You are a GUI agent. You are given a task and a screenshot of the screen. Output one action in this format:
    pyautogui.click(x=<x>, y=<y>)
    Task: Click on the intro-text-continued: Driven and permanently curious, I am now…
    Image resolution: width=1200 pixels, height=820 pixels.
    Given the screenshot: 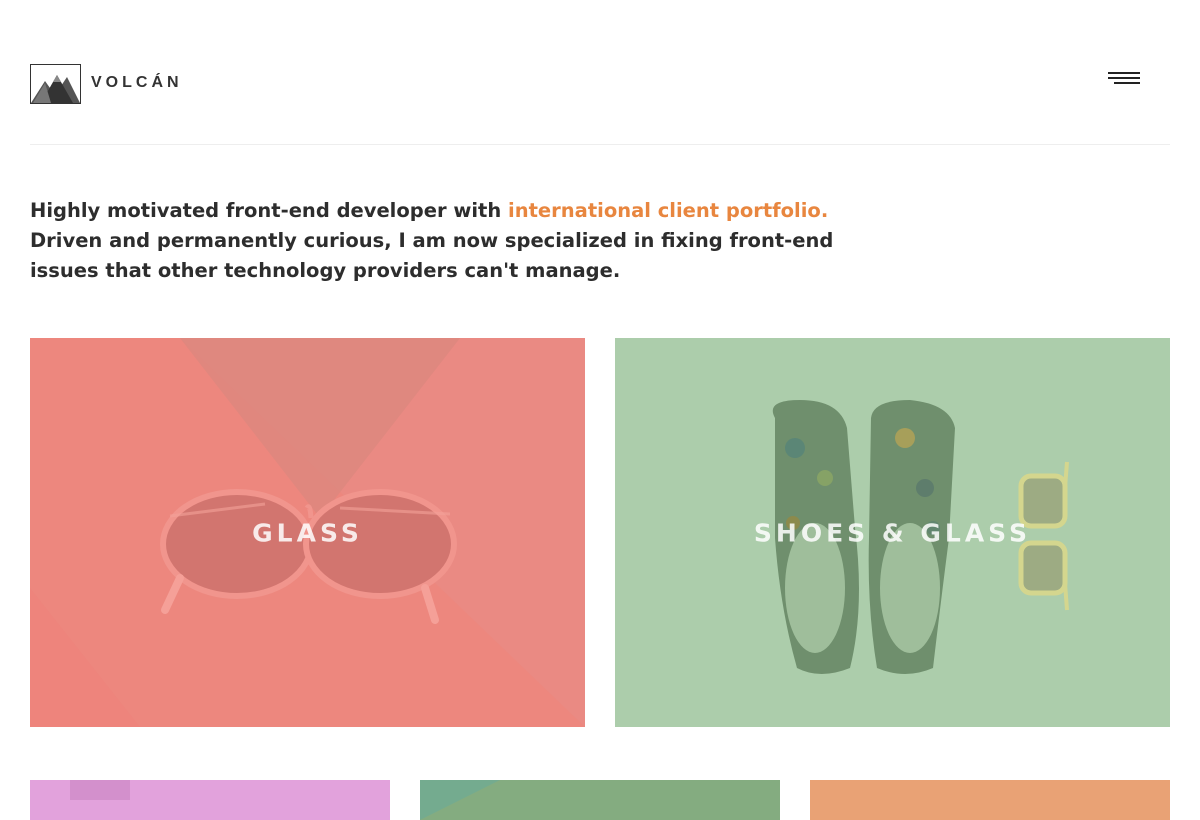 What is the action you would take?
    pyautogui.click(x=432, y=255)
    